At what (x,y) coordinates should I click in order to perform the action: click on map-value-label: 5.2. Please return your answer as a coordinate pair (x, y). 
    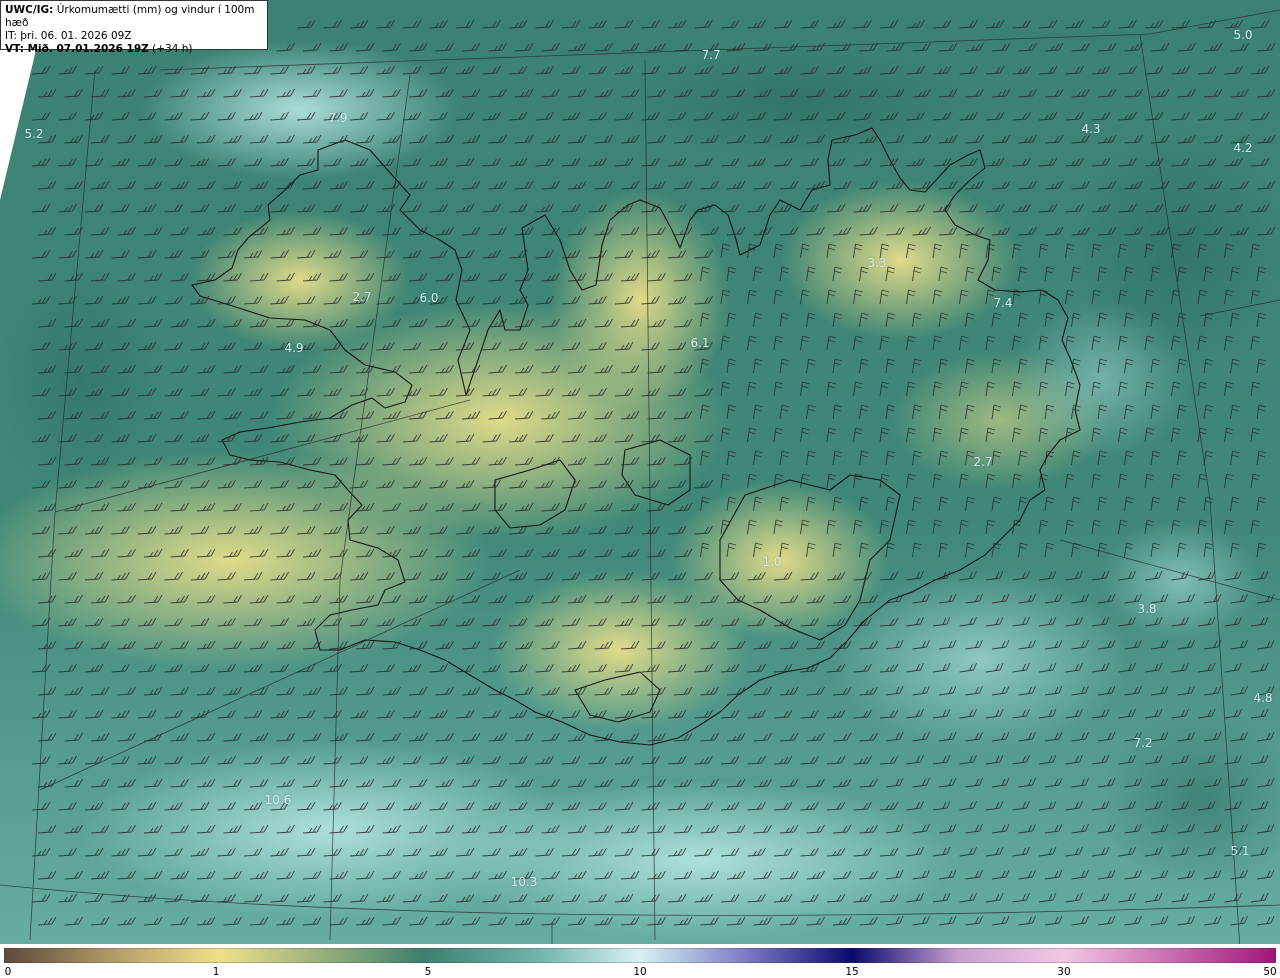
    Looking at the image, I should click on (34, 134).